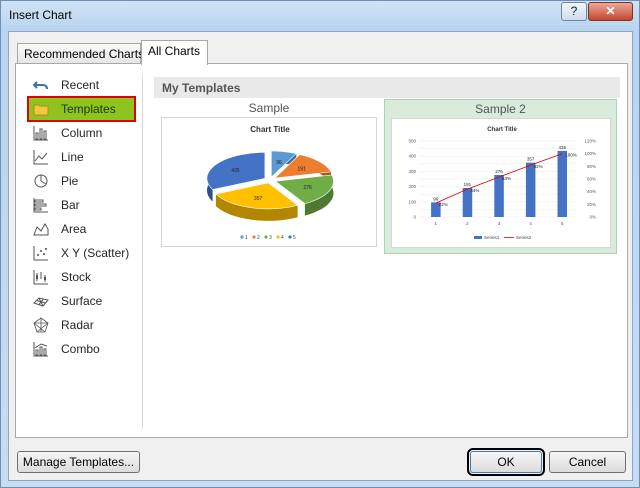 Image resolution: width=640 pixels, height=488 pixels. What do you see at coordinates (506, 462) in the screenshot?
I see `ok-button: OK` at bounding box center [506, 462].